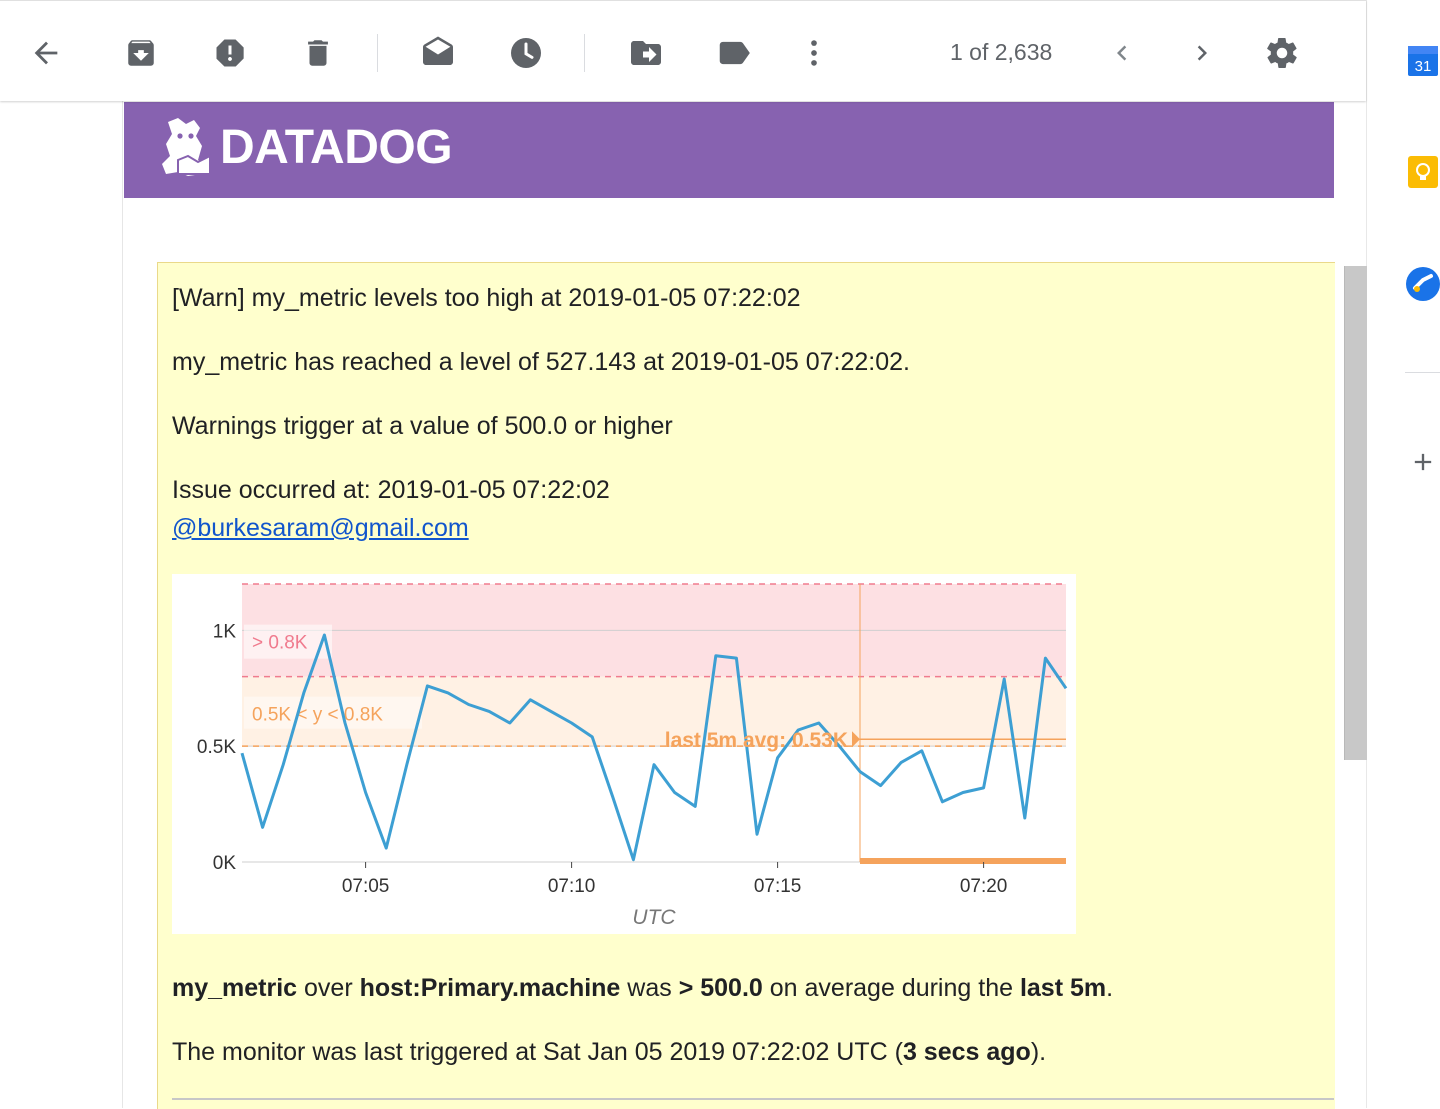  What do you see at coordinates (966, 1052) in the screenshot?
I see `trigger-ago: 3 secs ago` at bounding box center [966, 1052].